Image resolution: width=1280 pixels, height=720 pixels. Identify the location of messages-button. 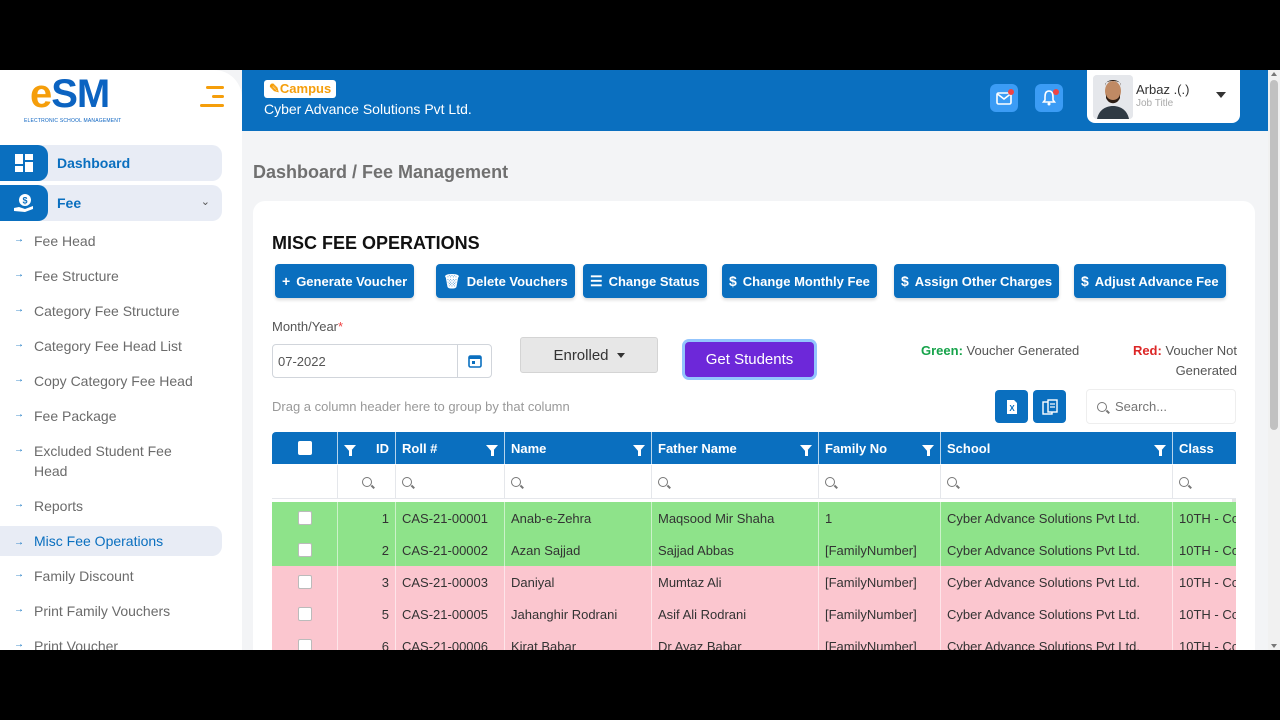
(1004, 98).